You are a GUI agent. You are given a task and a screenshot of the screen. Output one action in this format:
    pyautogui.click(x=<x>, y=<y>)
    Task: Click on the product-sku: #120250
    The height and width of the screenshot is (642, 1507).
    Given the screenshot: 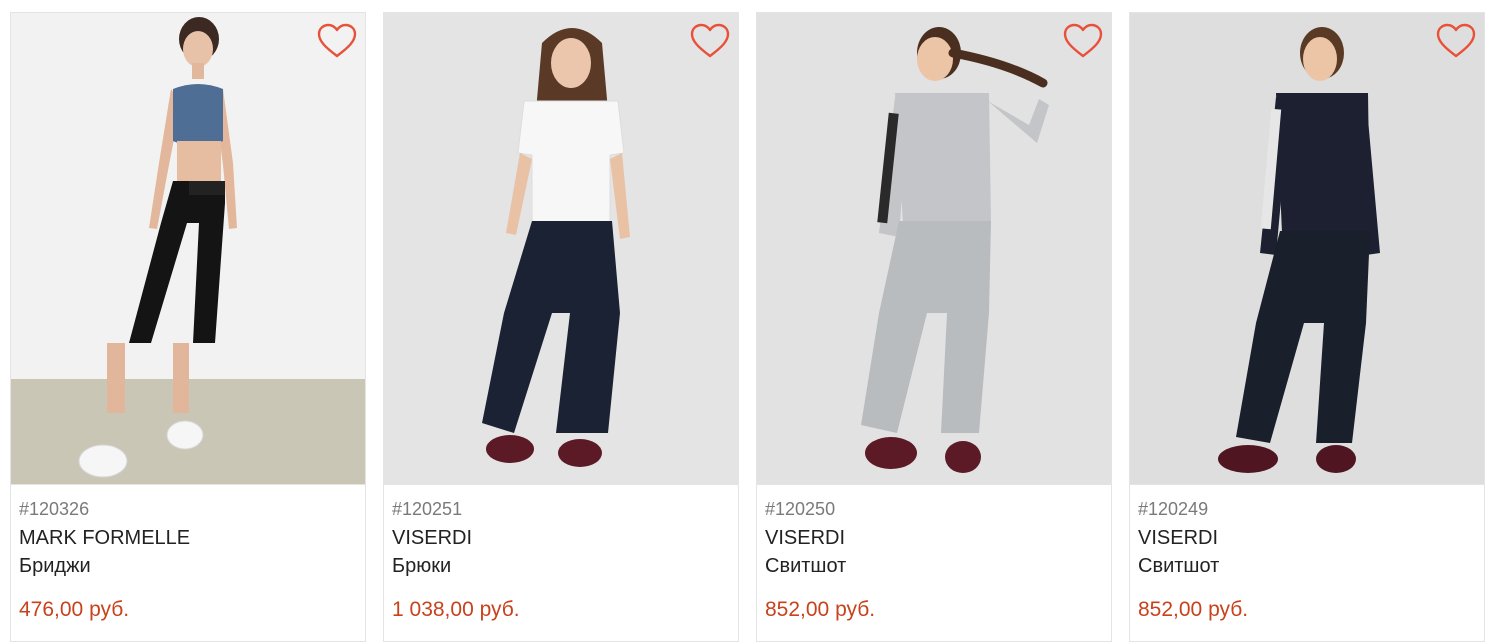 What is the action you would take?
    pyautogui.click(x=800, y=509)
    